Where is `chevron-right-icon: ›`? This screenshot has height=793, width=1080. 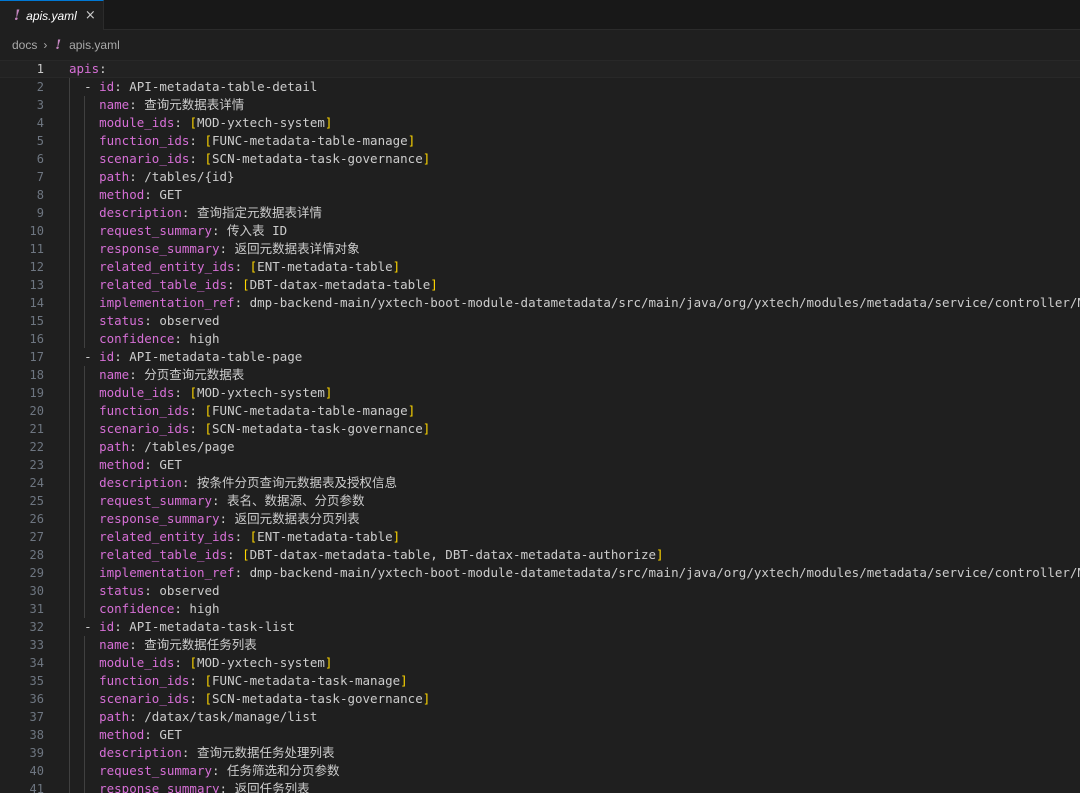 chevron-right-icon: › is located at coordinates (45, 45).